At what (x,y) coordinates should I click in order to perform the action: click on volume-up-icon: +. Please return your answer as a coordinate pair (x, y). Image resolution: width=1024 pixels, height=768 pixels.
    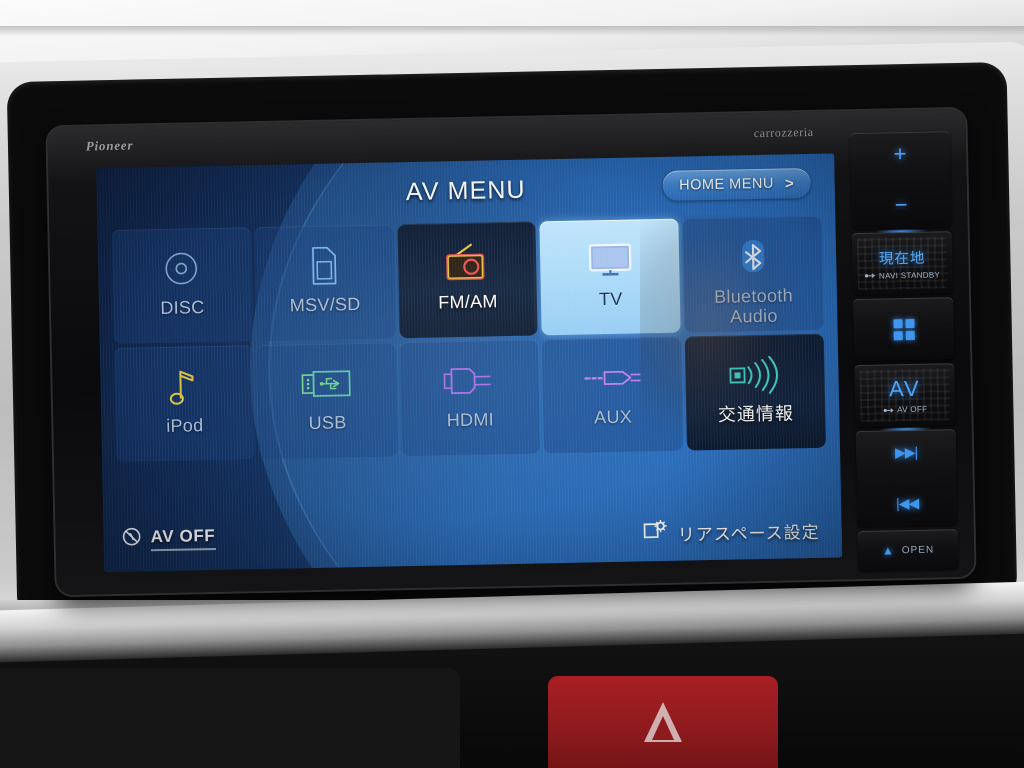
    Looking at the image, I should click on (899, 153).